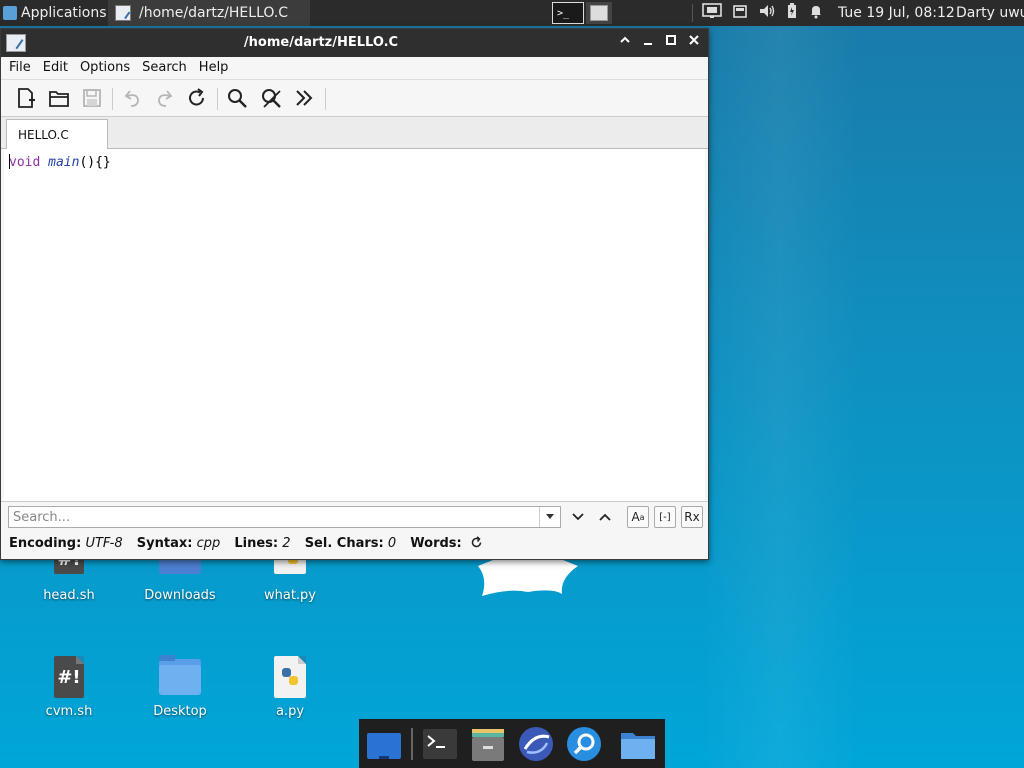  Describe the element at coordinates (692, 13) in the screenshot. I see `tray-separator` at that location.